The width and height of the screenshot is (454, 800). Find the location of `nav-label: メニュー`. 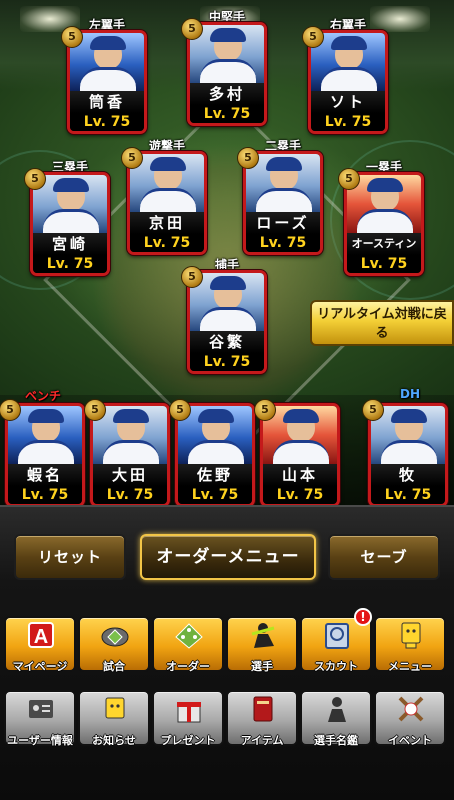

nav-label: メニュー is located at coordinates (410, 666).